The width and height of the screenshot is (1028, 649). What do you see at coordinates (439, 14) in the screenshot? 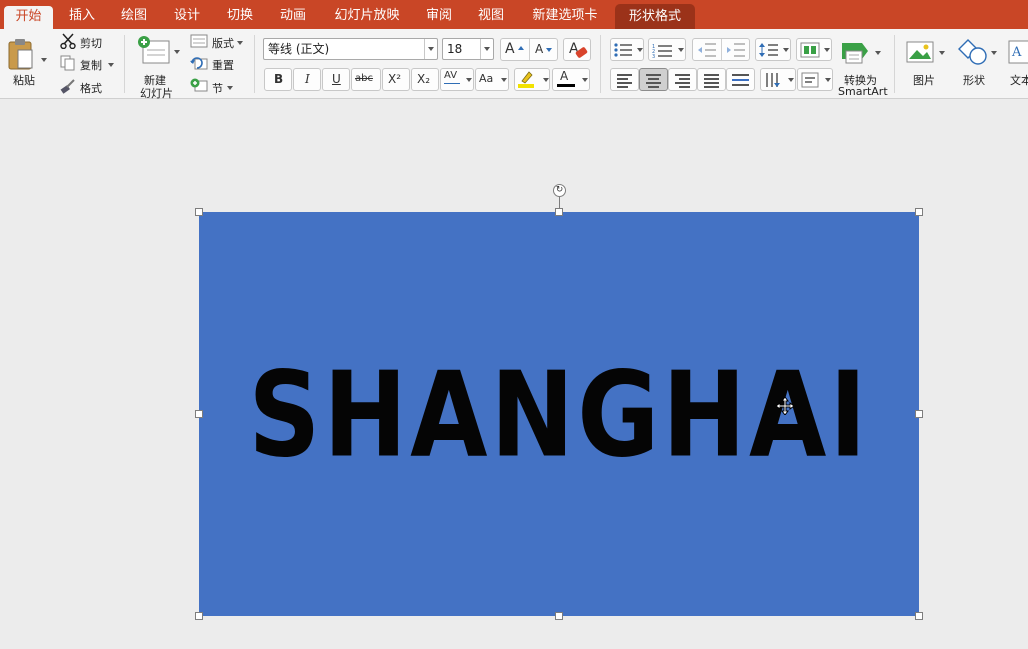
I see `tab-review: 审阅` at bounding box center [439, 14].